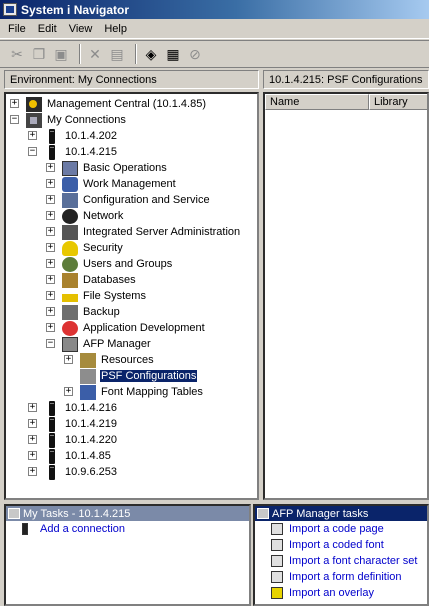 The width and height of the screenshot is (429, 606). What do you see at coordinates (277, 593) in the screenshot?
I see `overlay-icon` at bounding box center [277, 593].